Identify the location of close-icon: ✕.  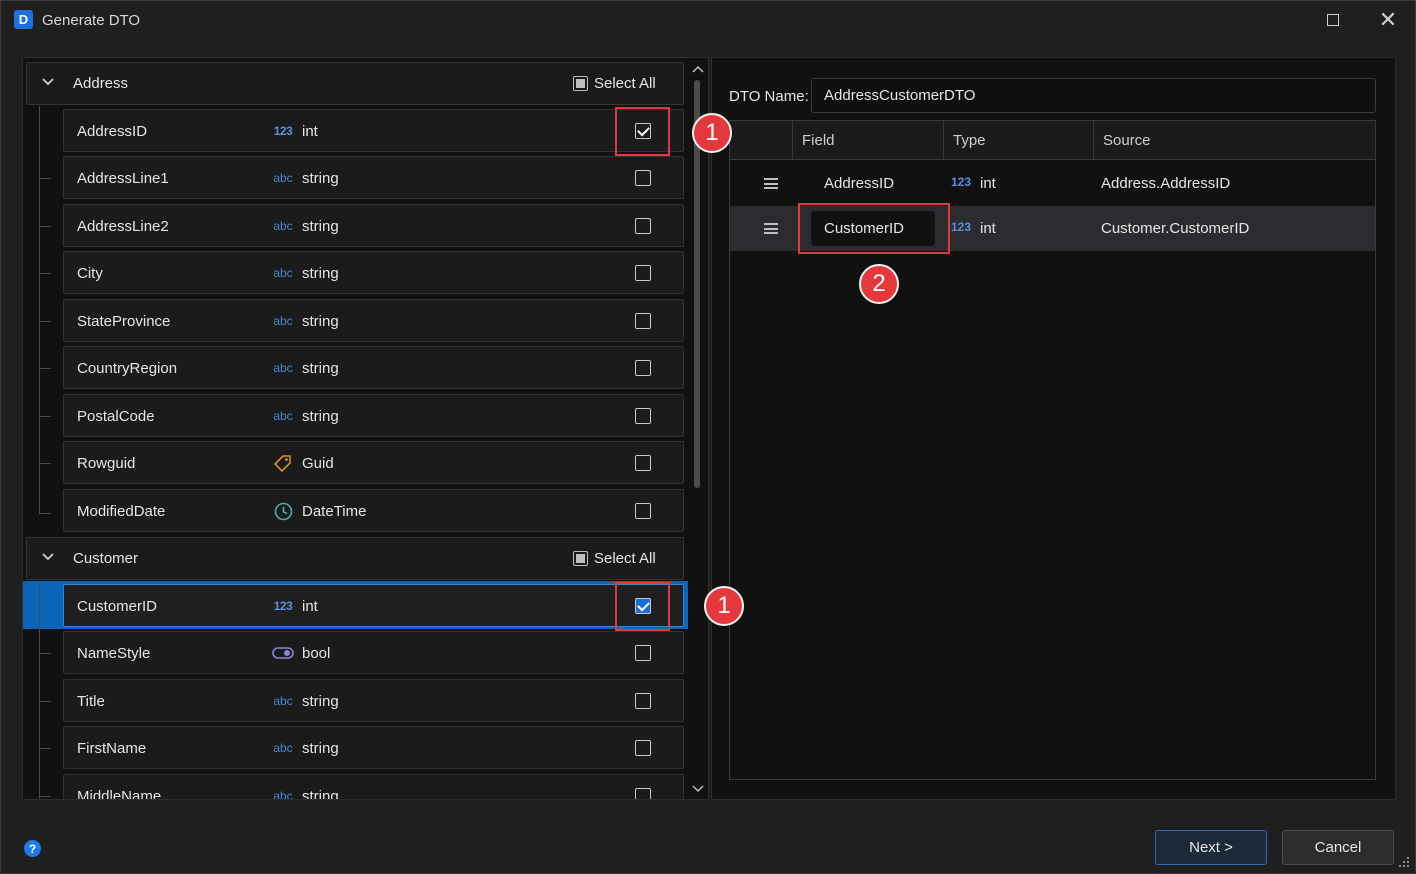
(1388, 19).